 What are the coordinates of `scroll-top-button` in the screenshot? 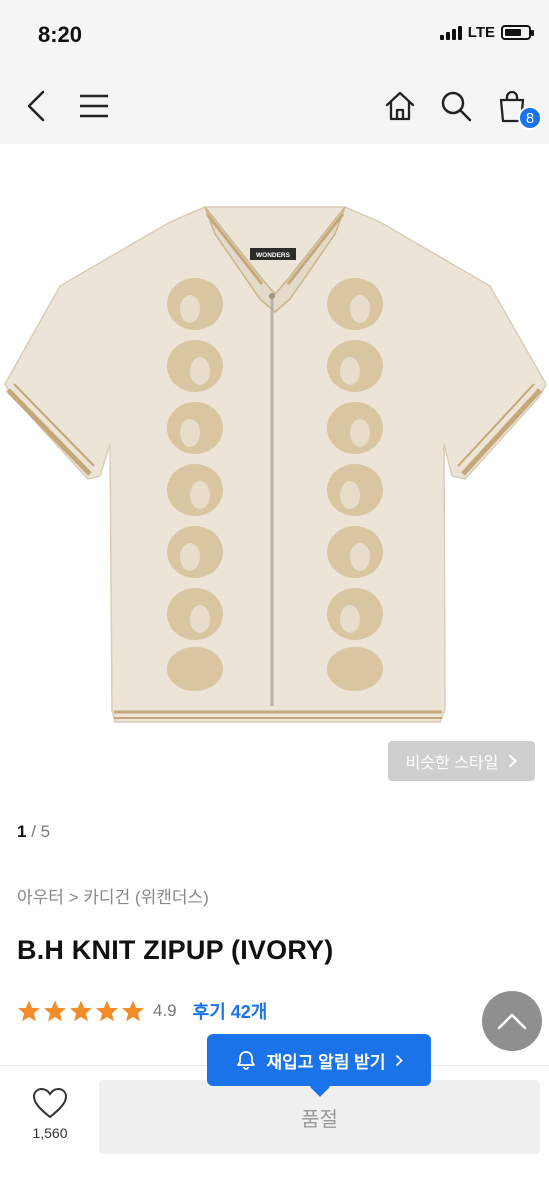 It's located at (512, 1021).